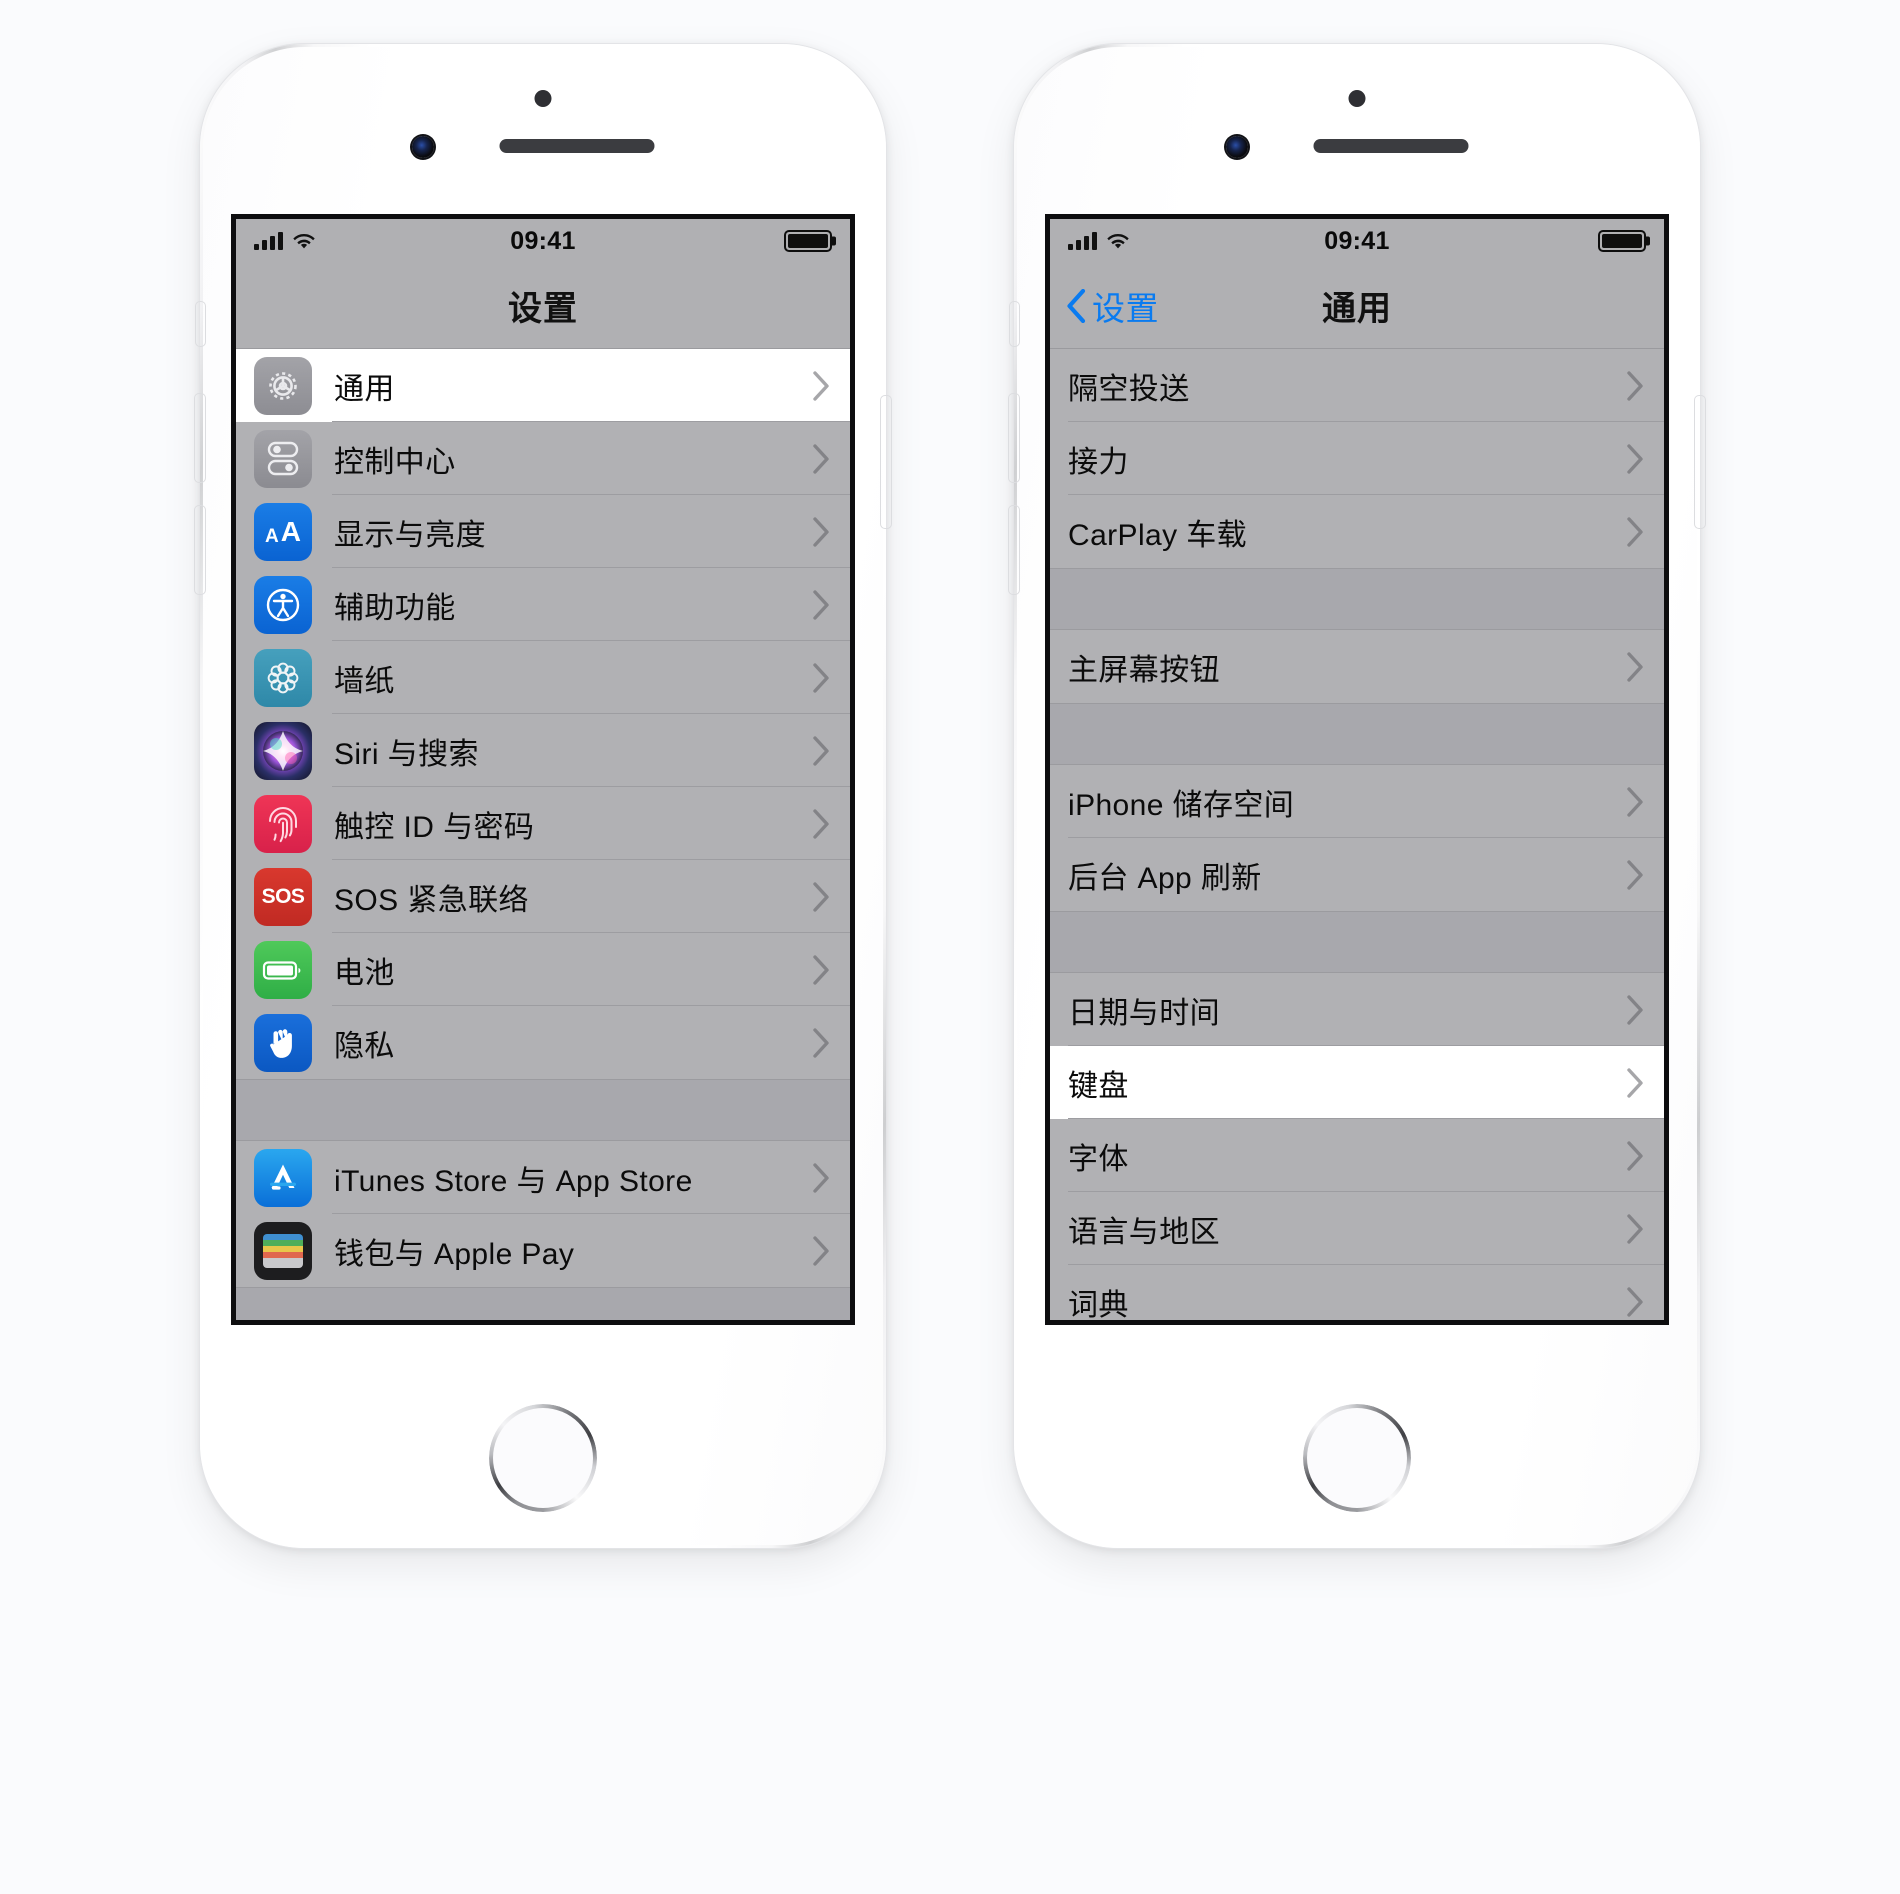 The width and height of the screenshot is (1900, 1894). What do you see at coordinates (1357, 874) in the screenshot?
I see `settings-row-item-2: 后台 App 刷新` at bounding box center [1357, 874].